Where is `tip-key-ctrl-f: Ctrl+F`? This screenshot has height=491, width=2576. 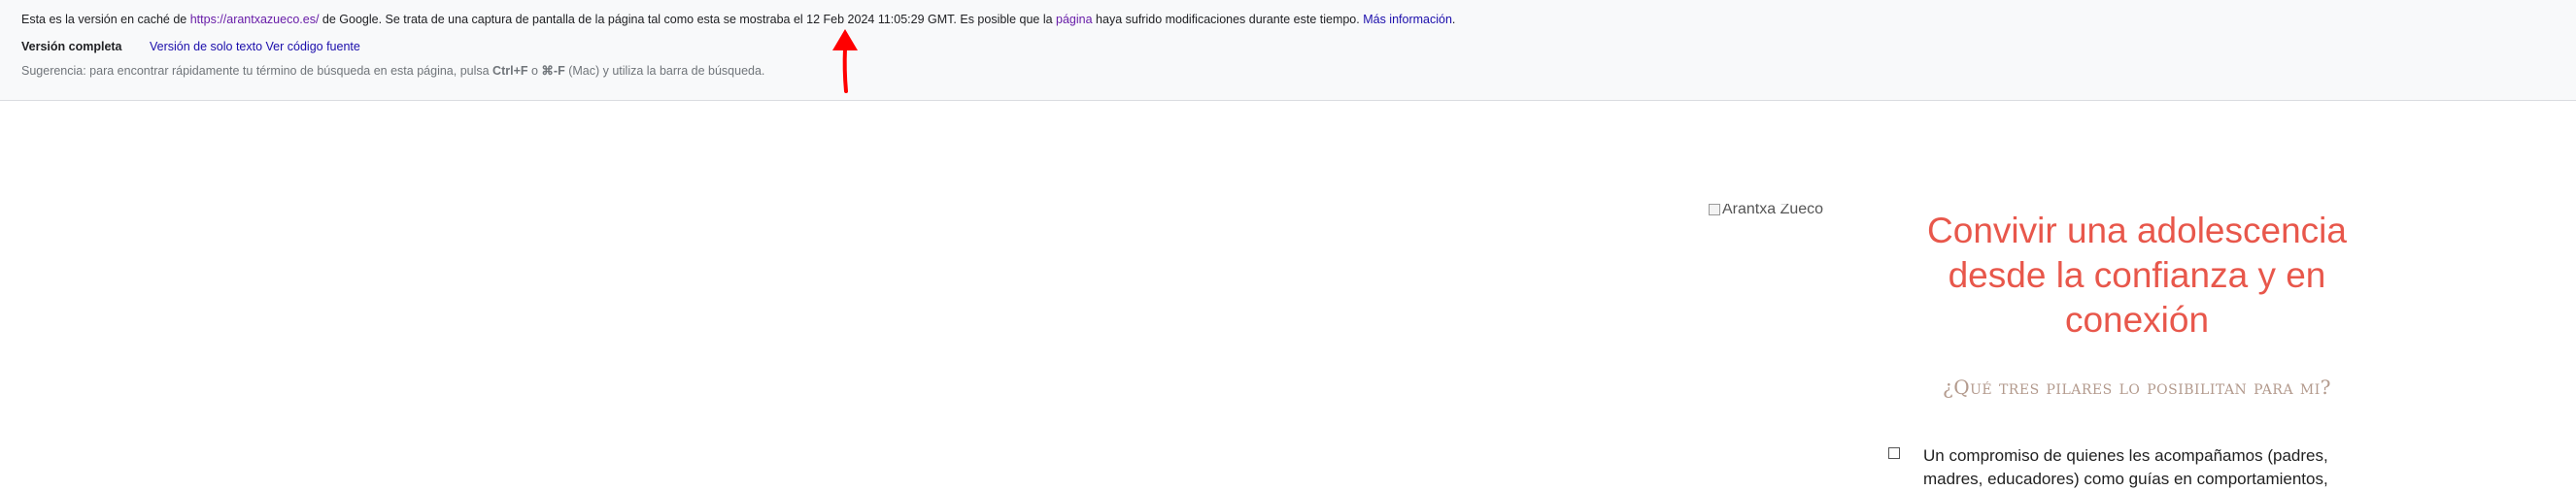 tip-key-ctrl-f: Ctrl+F is located at coordinates (510, 71).